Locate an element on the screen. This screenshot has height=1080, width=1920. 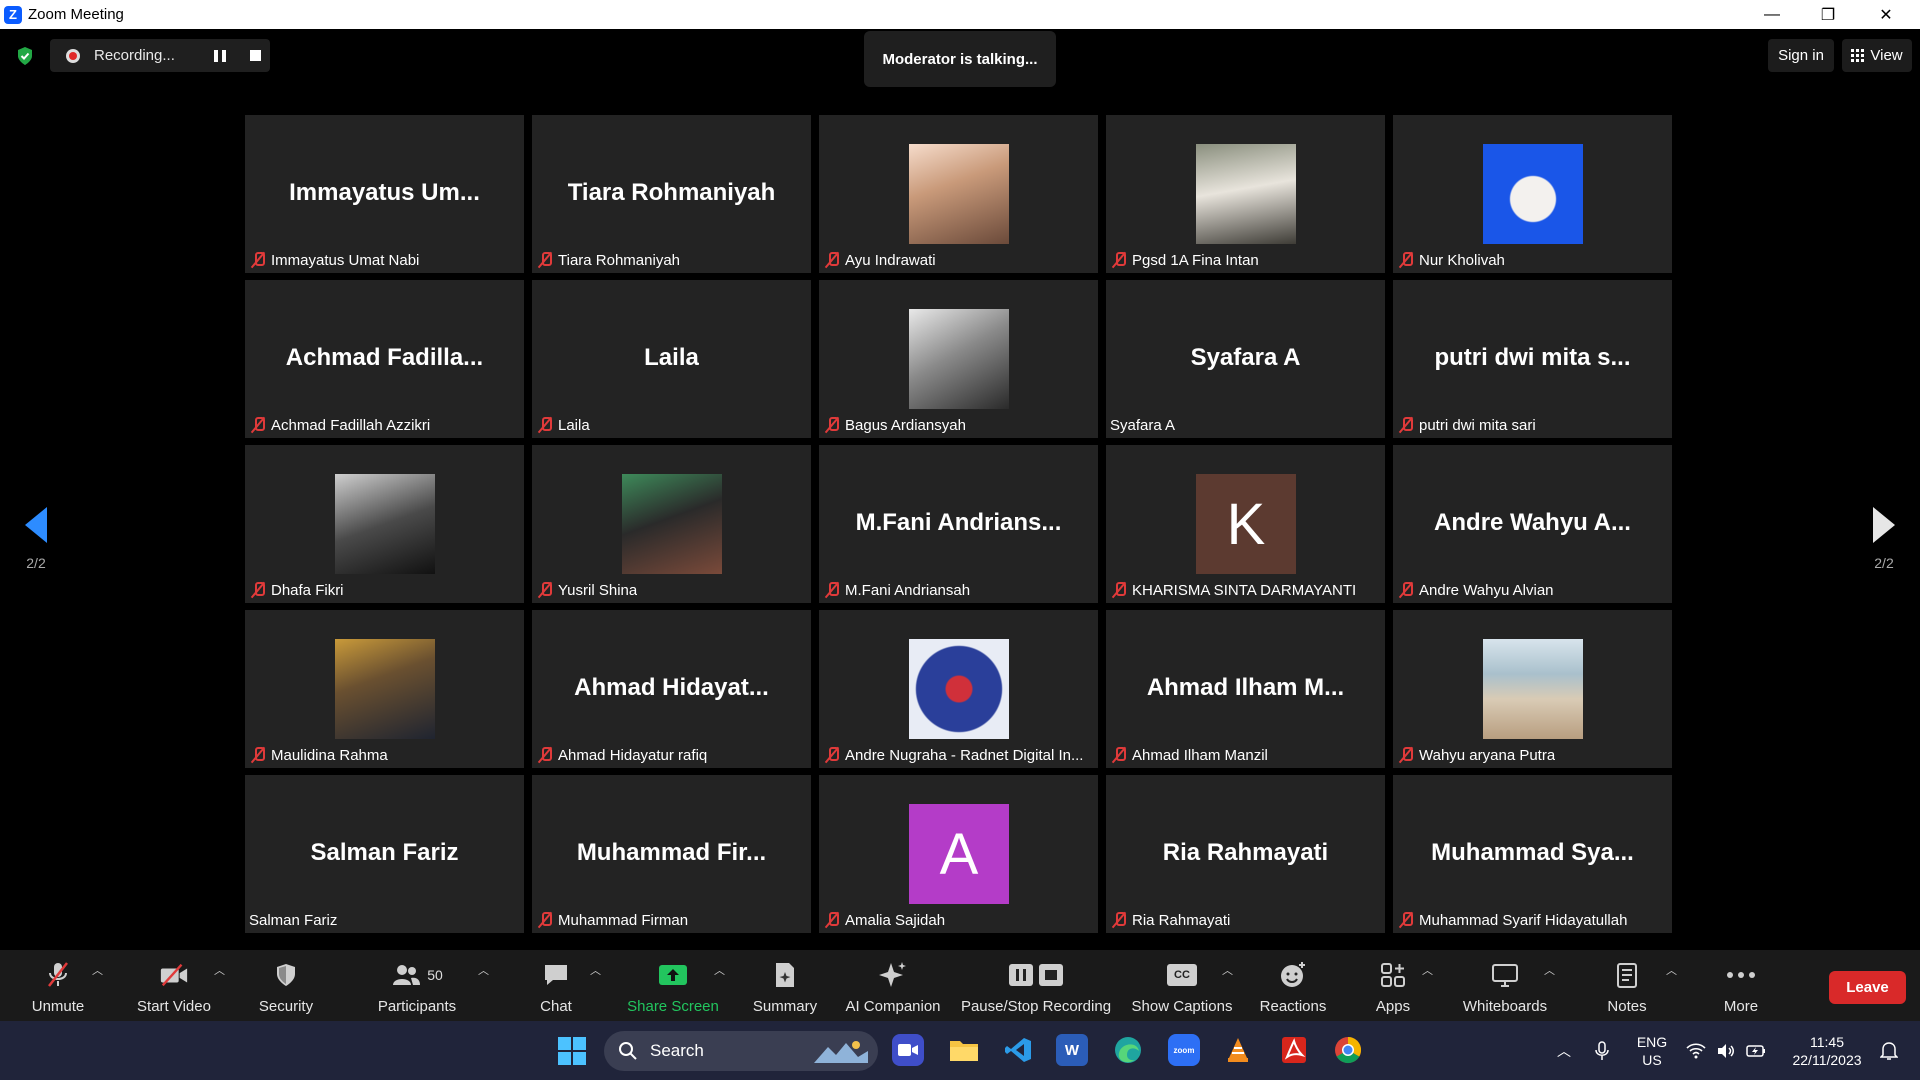
close-button: ✕ is located at coordinates (1886, 14).